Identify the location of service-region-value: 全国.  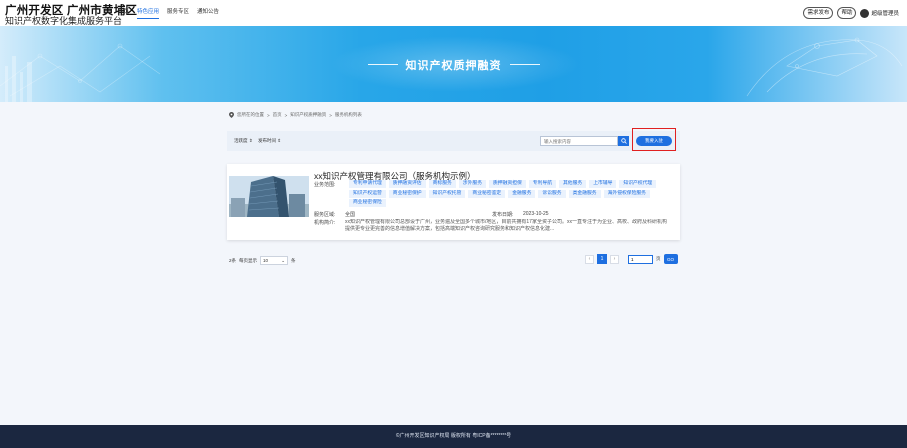
(350, 215).